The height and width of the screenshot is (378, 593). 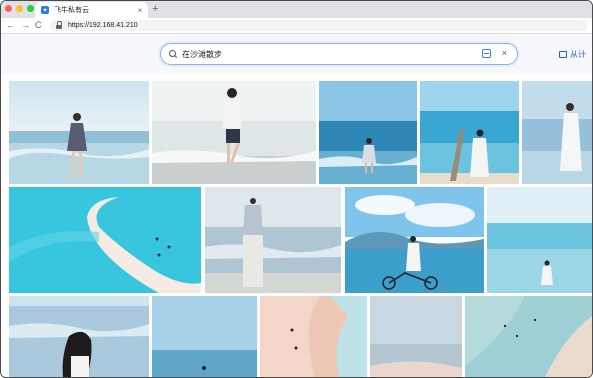 I want to click on back-button: ←, so click(x=10, y=25).